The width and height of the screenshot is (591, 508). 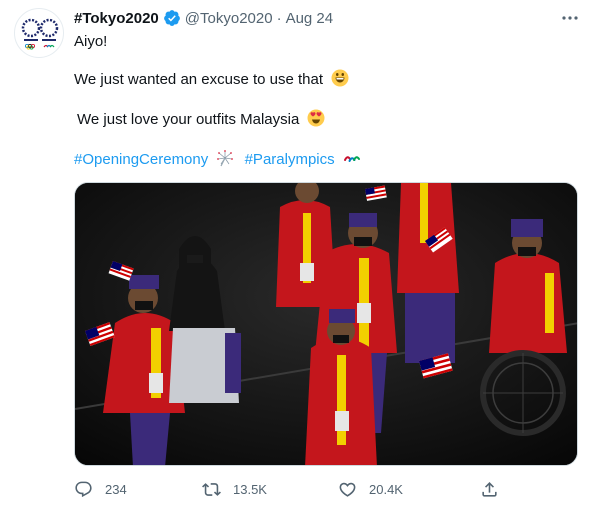 I want to click on share-icon, so click(x=489, y=489).